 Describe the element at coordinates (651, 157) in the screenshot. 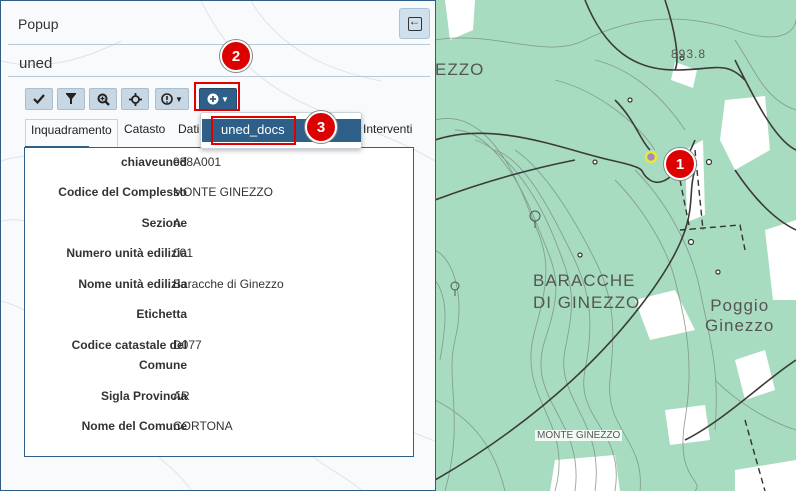

I see `selected-feature-marker` at that location.